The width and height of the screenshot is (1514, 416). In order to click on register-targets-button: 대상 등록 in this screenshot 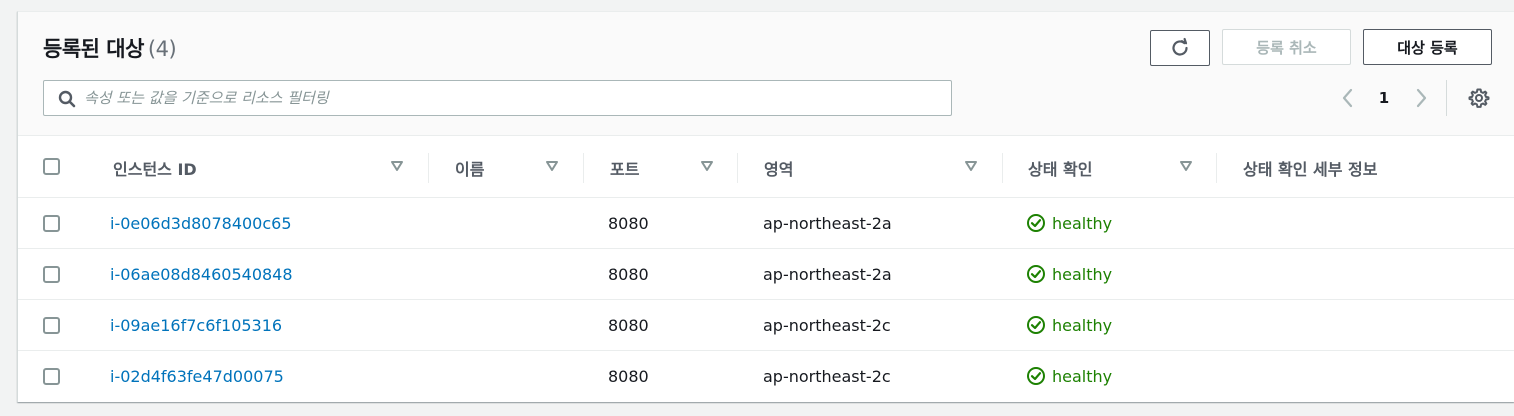, I will do `click(1427, 47)`.